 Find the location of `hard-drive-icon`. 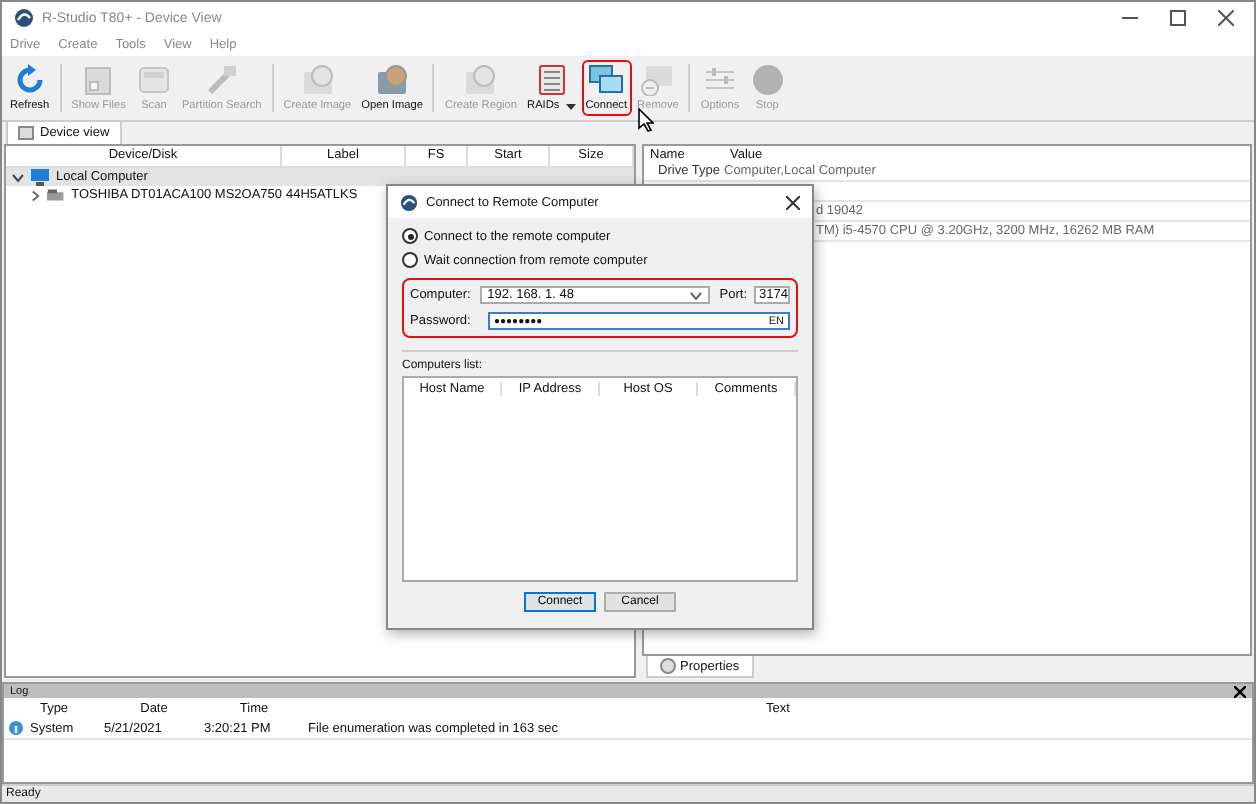

hard-drive-icon is located at coordinates (56, 195).